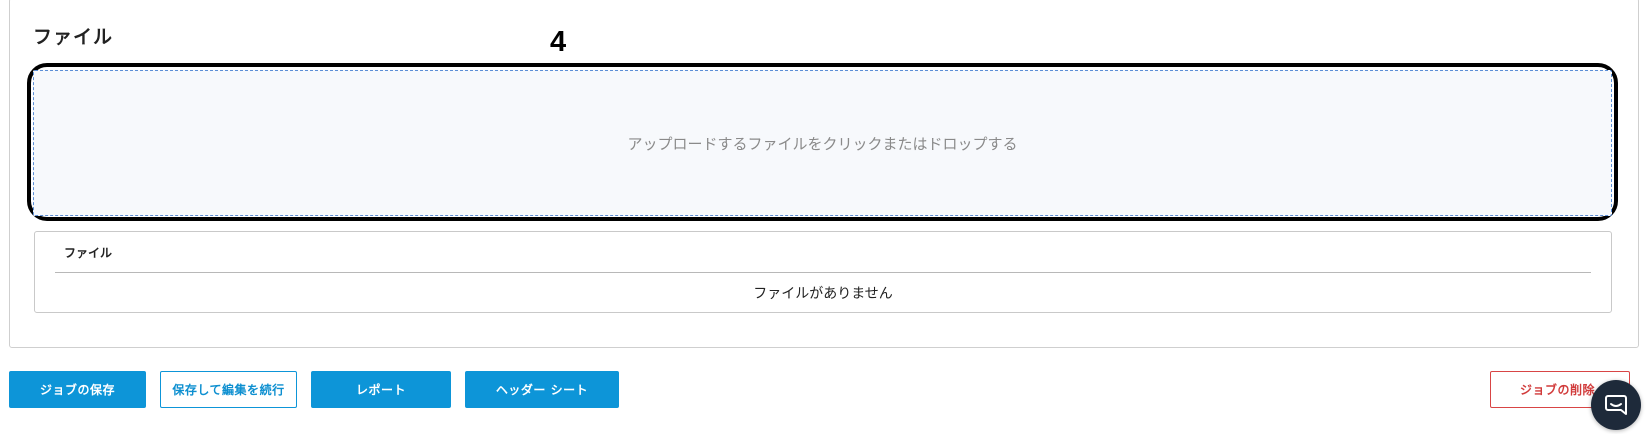  Describe the element at coordinates (73, 37) in the screenshot. I see `section-title: ファイル` at that location.